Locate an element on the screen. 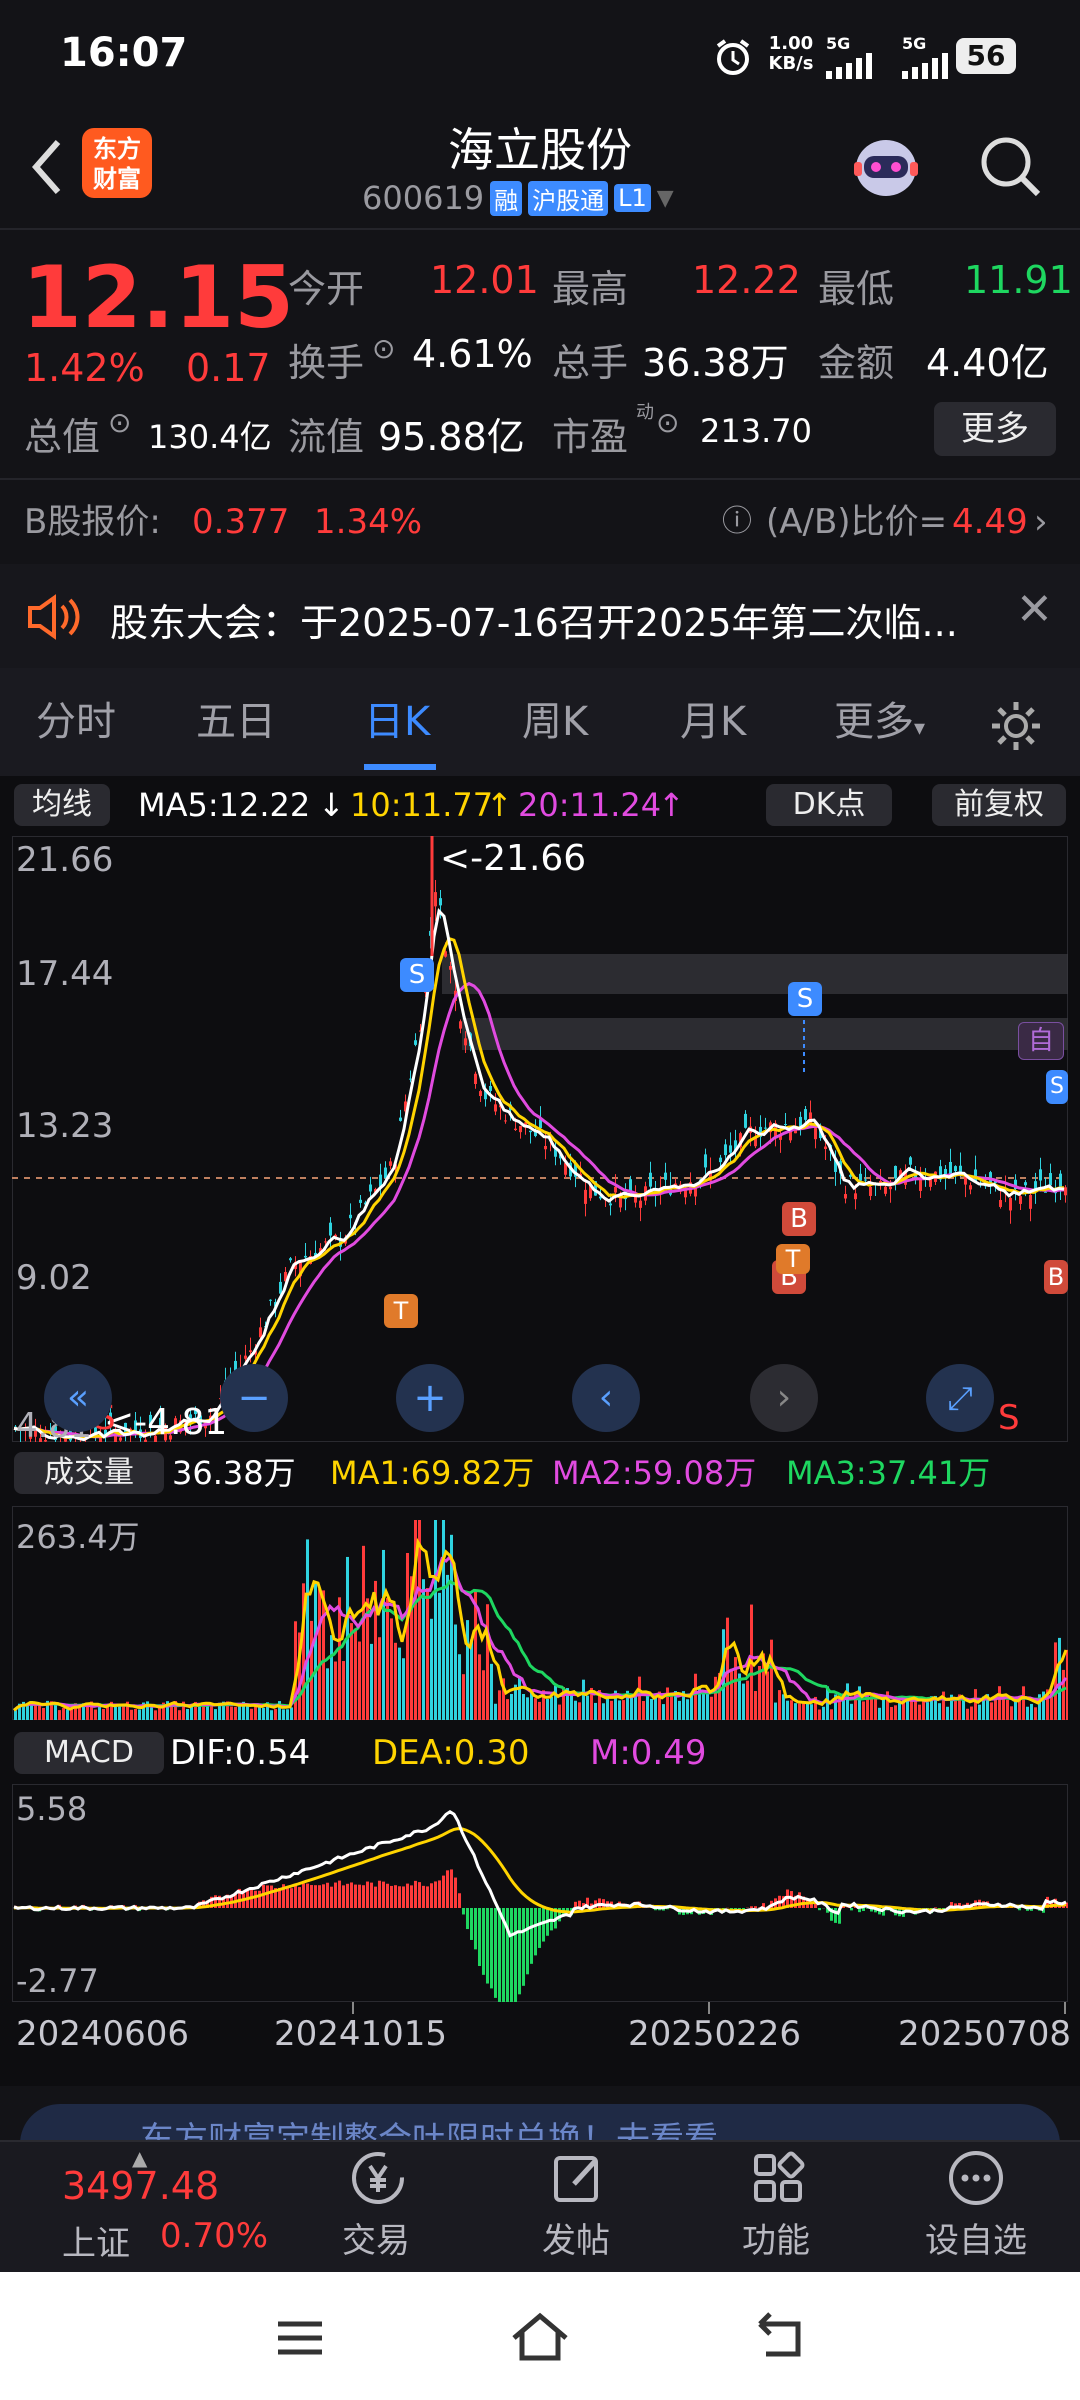 The image size is (1080, 2400). info-icon: ⊙ is located at coordinates (383, 348).